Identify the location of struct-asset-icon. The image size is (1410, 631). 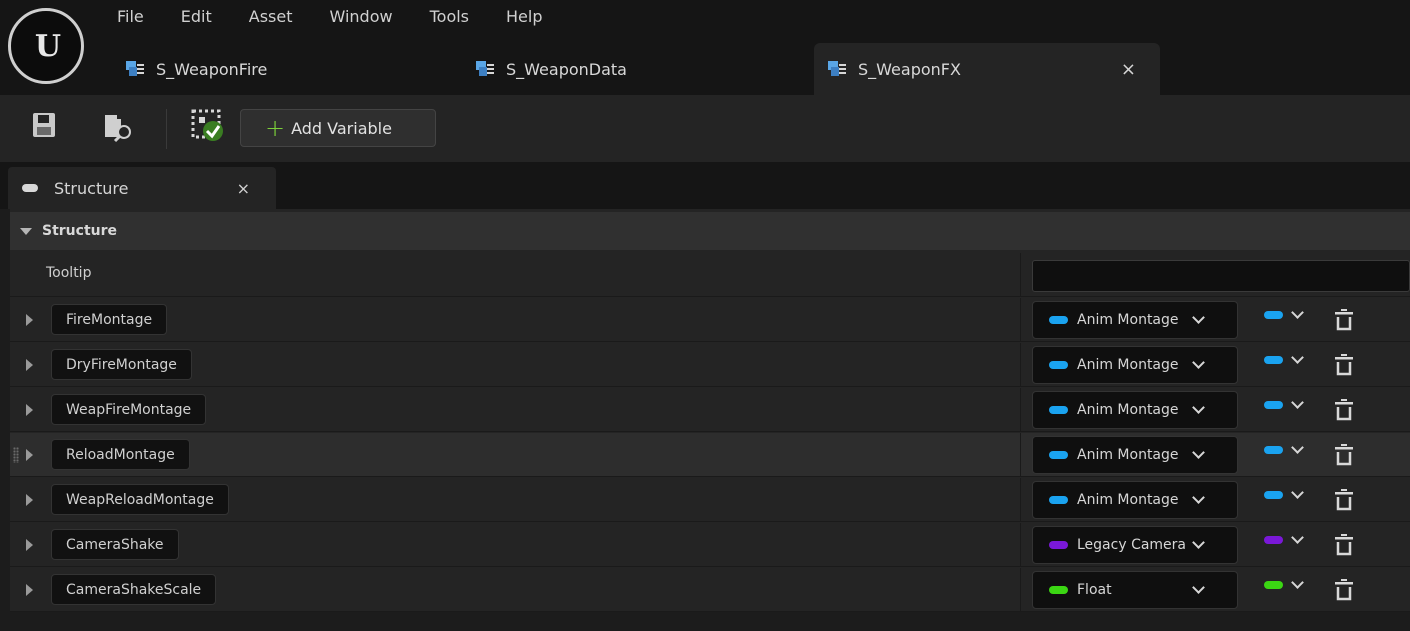
(135, 69).